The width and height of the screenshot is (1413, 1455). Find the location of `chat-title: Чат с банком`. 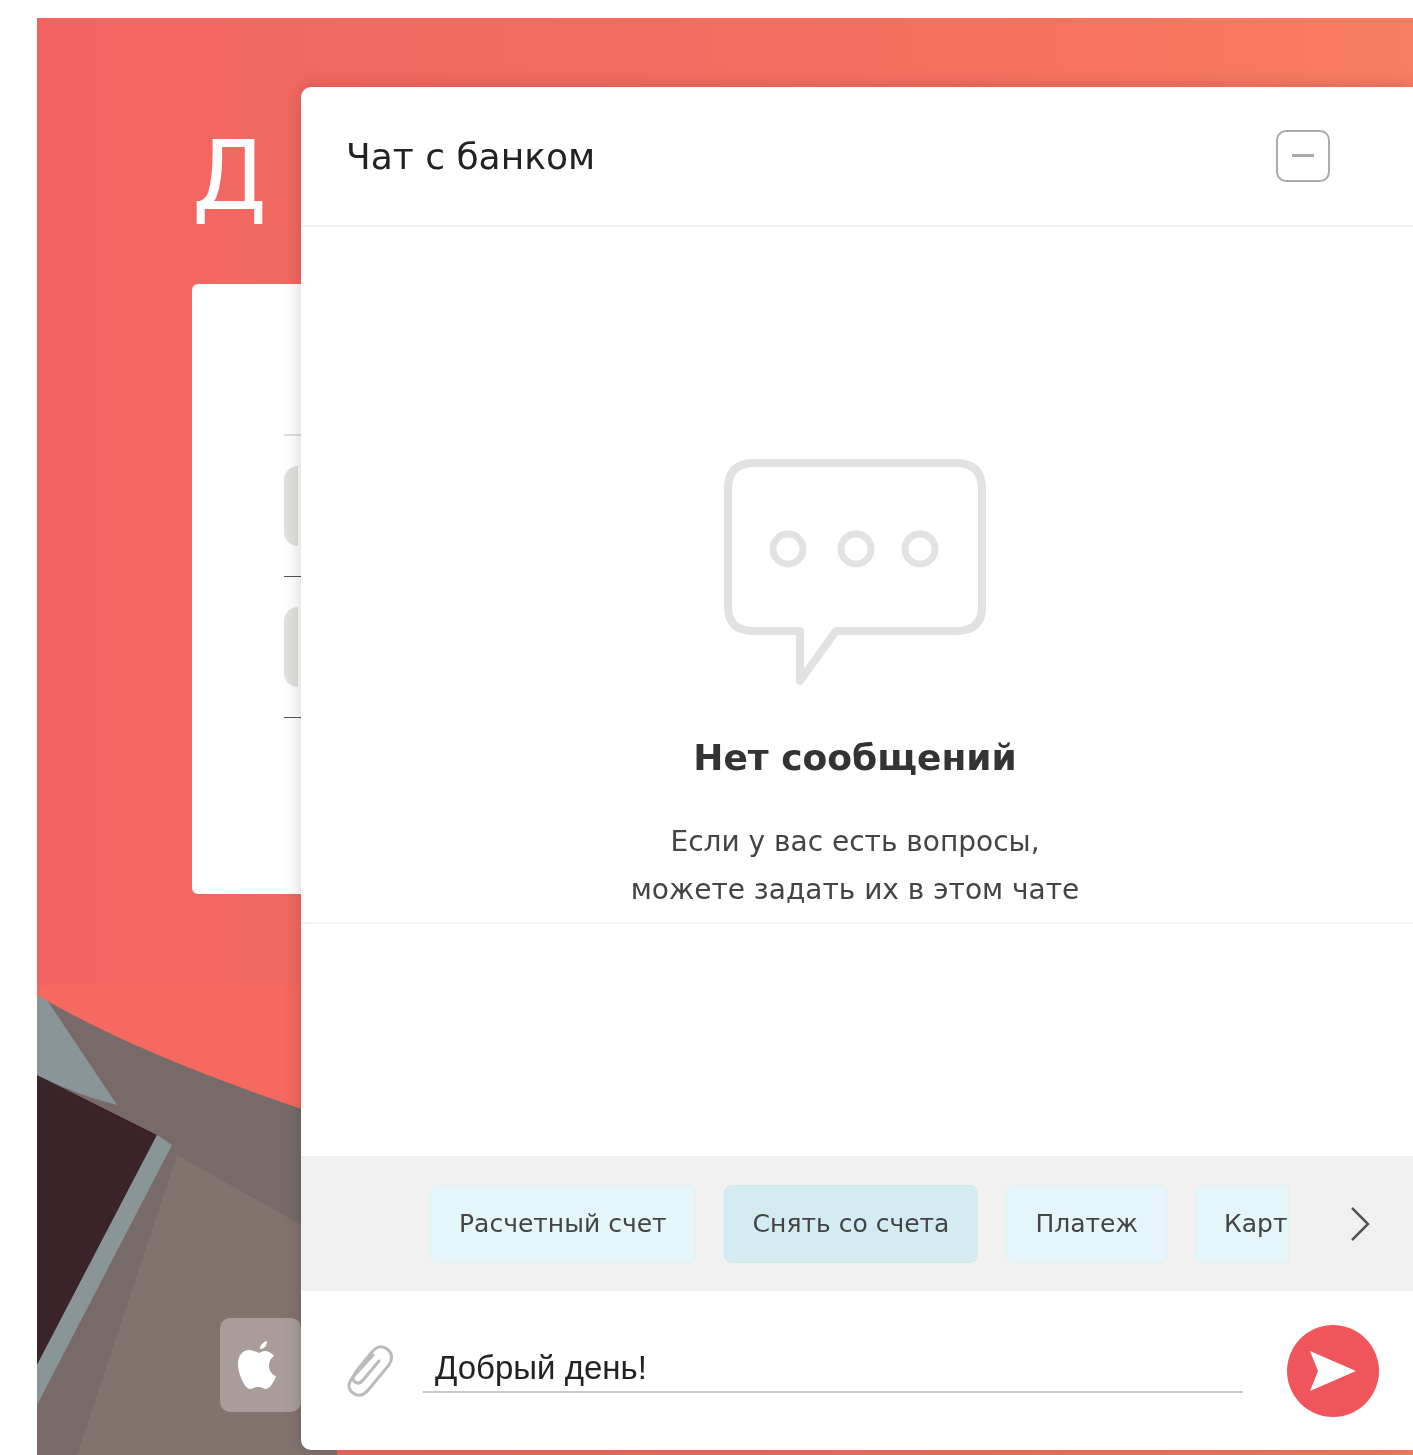

chat-title: Чат с банком is located at coordinates (471, 156).